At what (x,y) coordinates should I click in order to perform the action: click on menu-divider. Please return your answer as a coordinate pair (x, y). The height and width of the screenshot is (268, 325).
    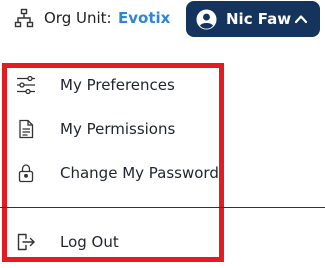
    Looking at the image, I should click on (162, 207).